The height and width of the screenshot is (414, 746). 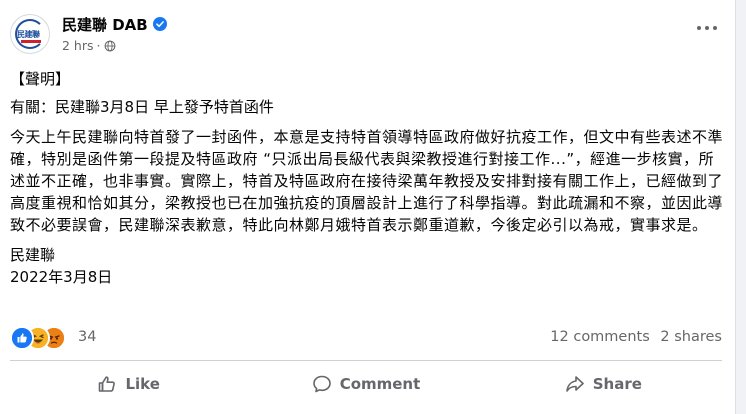 What do you see at coordinates (22, 338) in the screenshot?
I see `like-reaction-icon` at bounding box center [22, 338].